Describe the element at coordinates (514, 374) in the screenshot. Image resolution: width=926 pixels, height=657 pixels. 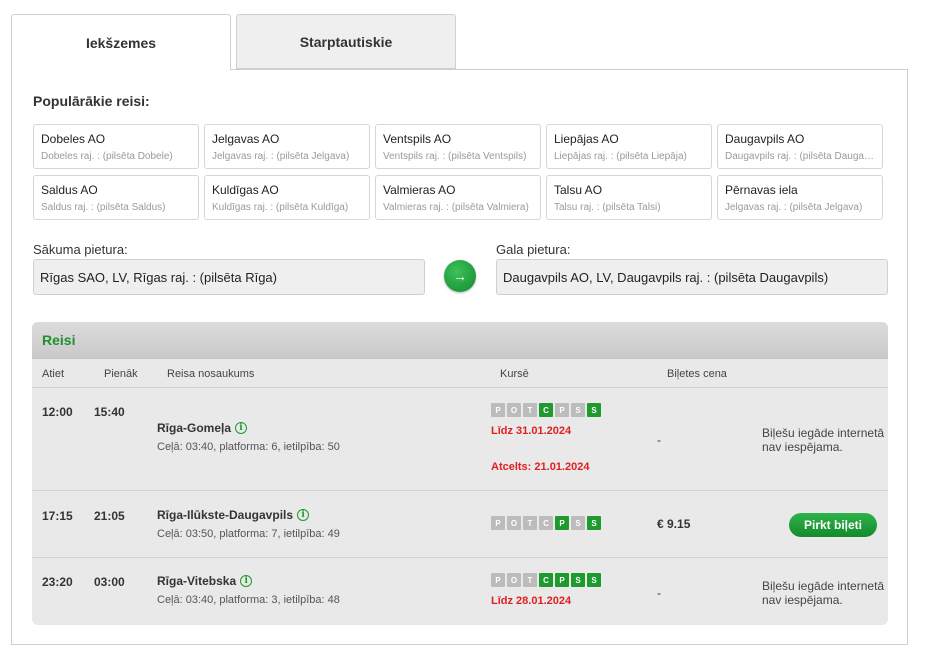
I see `col-runs: Kursē` at that location.